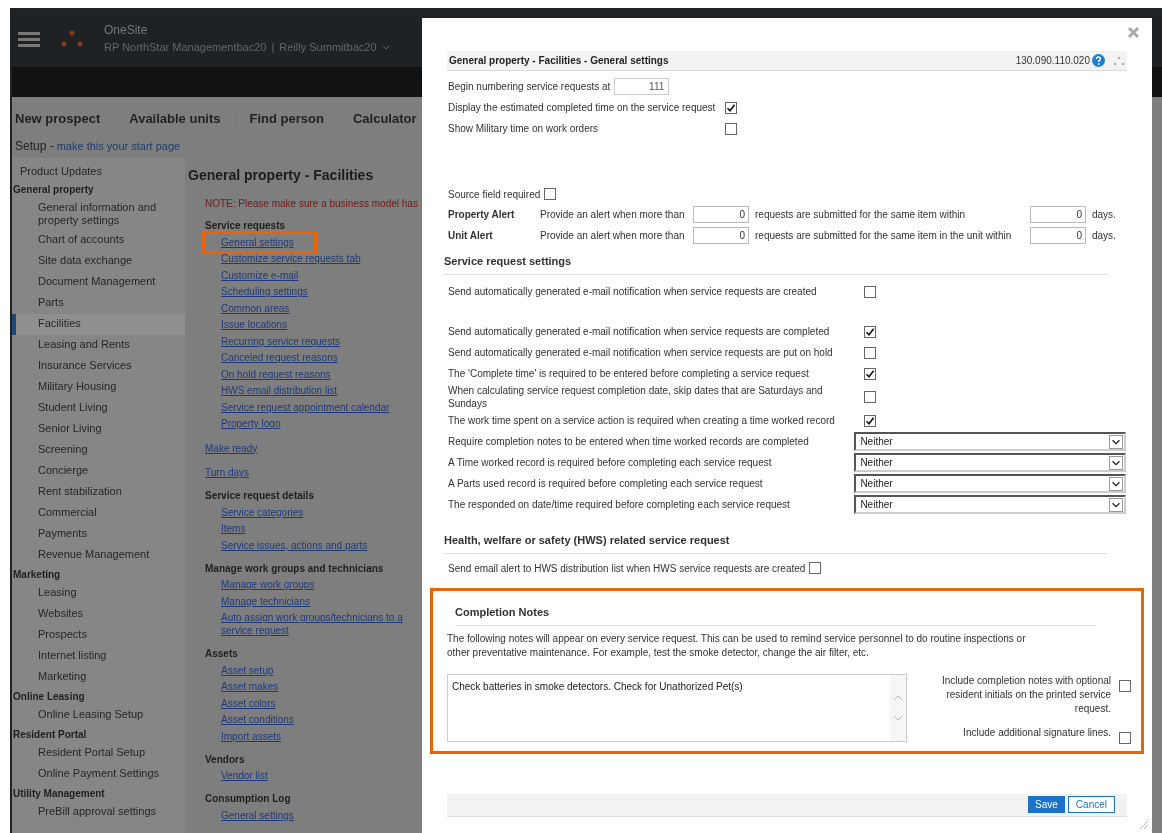  What do you see at coordinates (321, 624) in the screenshot?
I see `settings-link: Auto assign work groups/technicians to a service request` at bounding box center [321, 624].